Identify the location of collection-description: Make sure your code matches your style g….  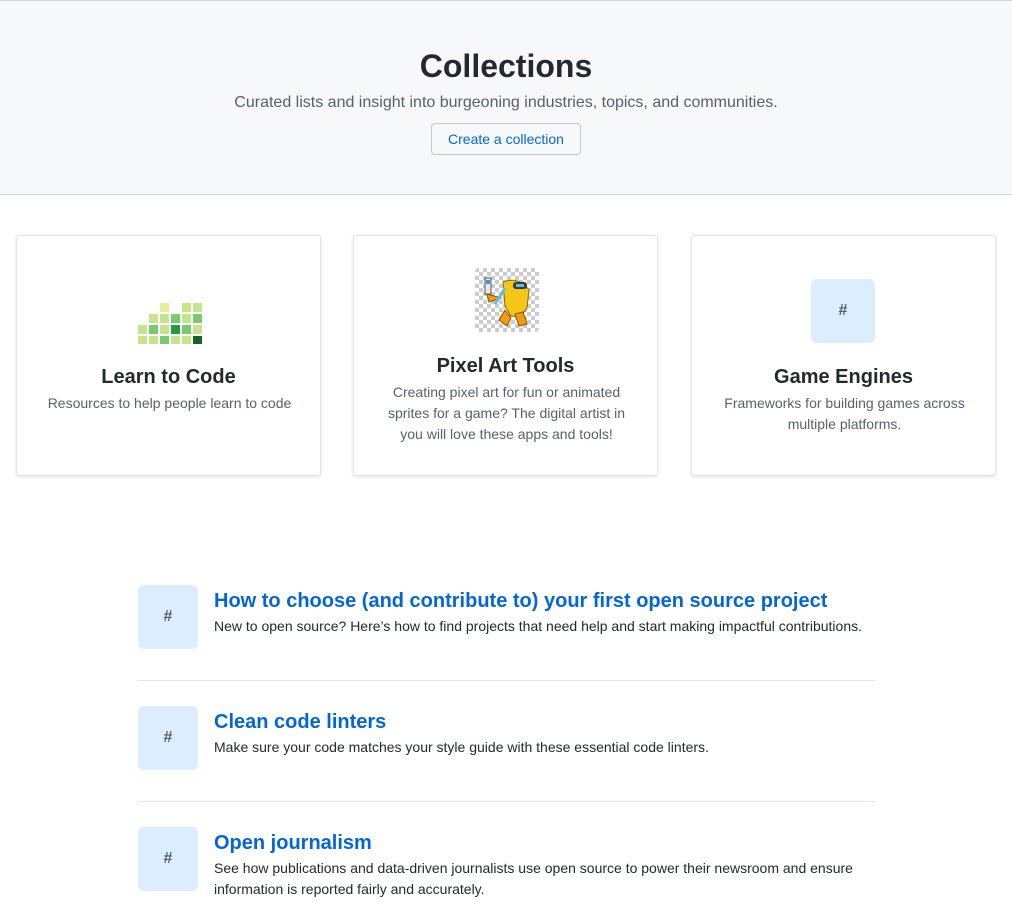
(461, 747).